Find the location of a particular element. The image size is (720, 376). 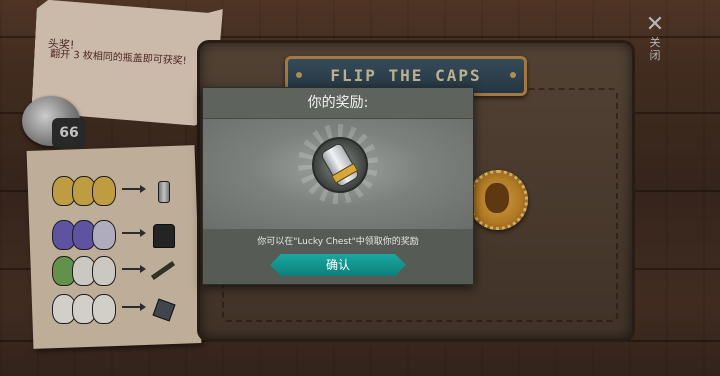

dialog-title: 你的奖励: is located at coordinates (338, 103).